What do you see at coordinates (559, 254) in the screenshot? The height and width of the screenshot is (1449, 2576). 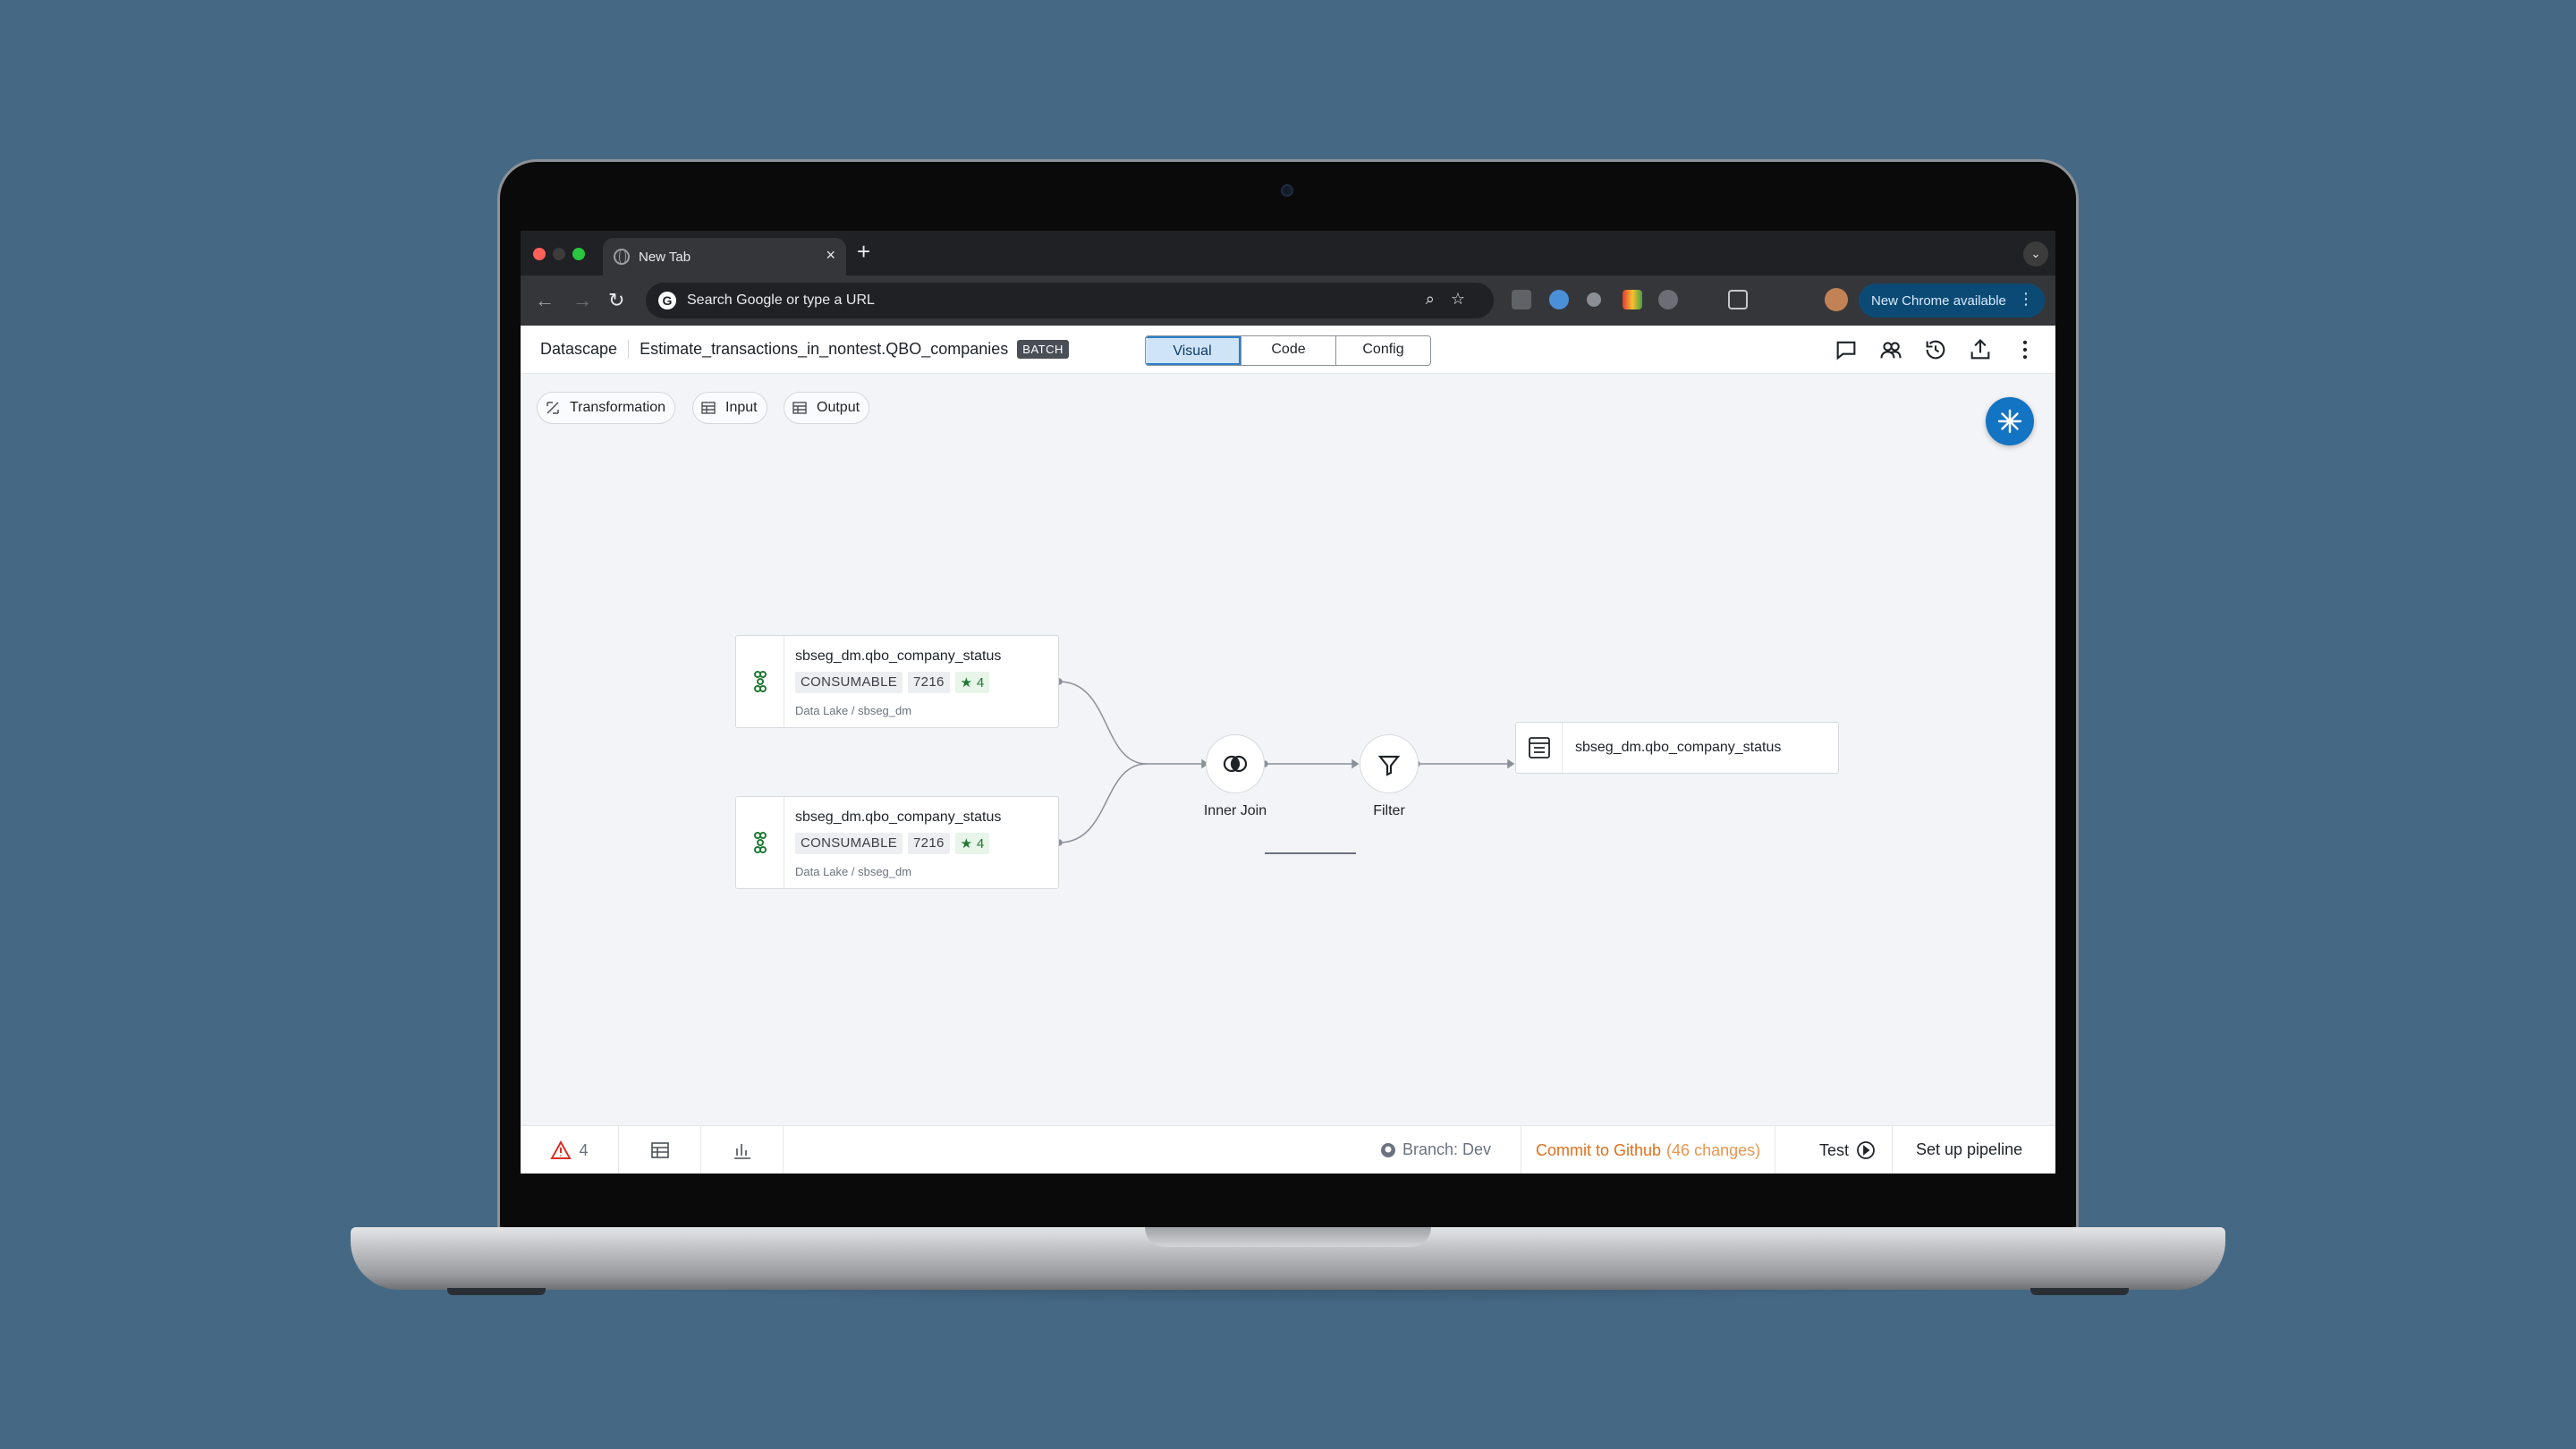 I see `minimize-window-button` at bounding box center [559, 254].